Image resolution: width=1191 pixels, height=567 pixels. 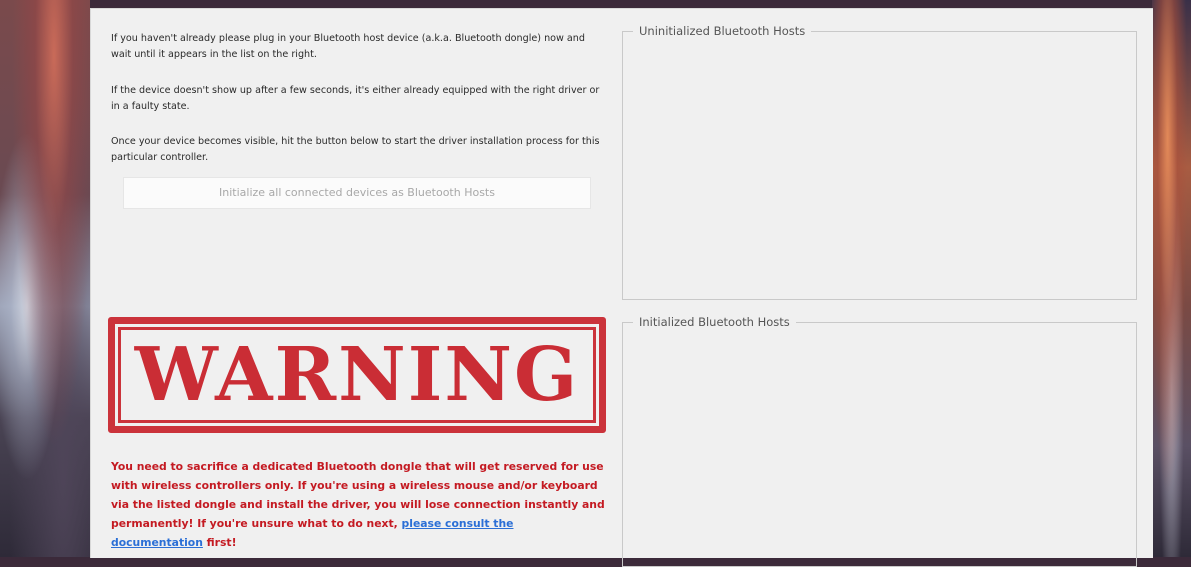 What do you see at coordinates (1171, 278) in the screenshot?
I see `desktop-wallpaper-right` at bounding box center [1171, 278].